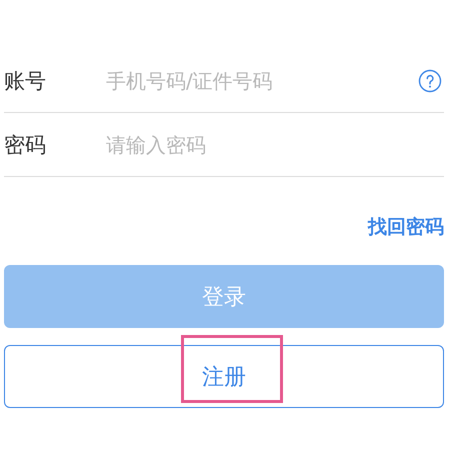  Describe the element at coordinates (25, 81) in the screenshot. I see `field-label: 账号` at that location.